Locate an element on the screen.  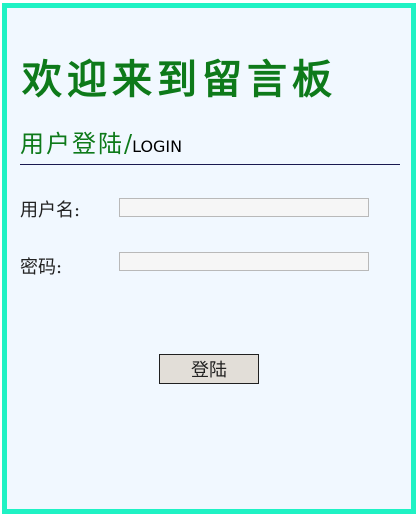
username-label: 用户名: is located at coordinates (50, 210).